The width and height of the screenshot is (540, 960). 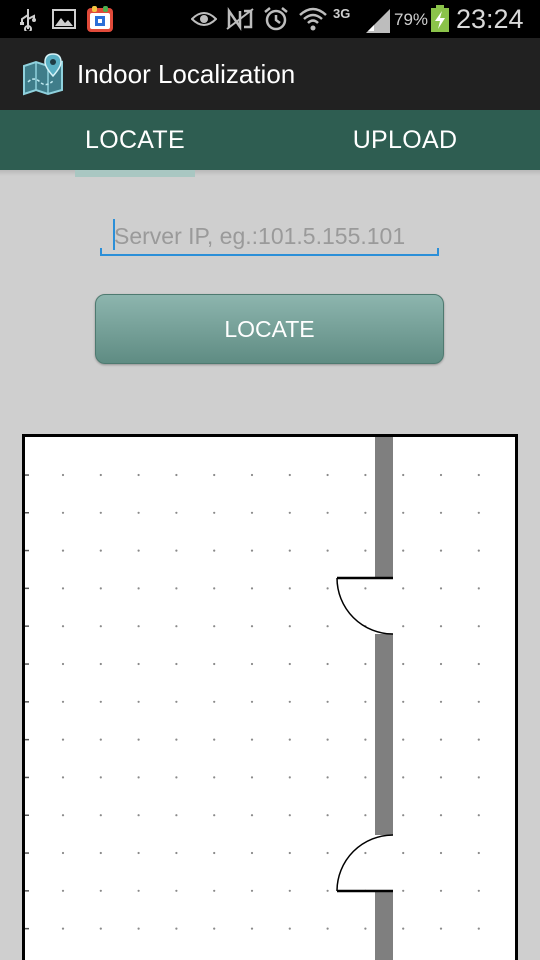 I want to click on tab-upload: UPLOAD, so click(x=405, y=140).